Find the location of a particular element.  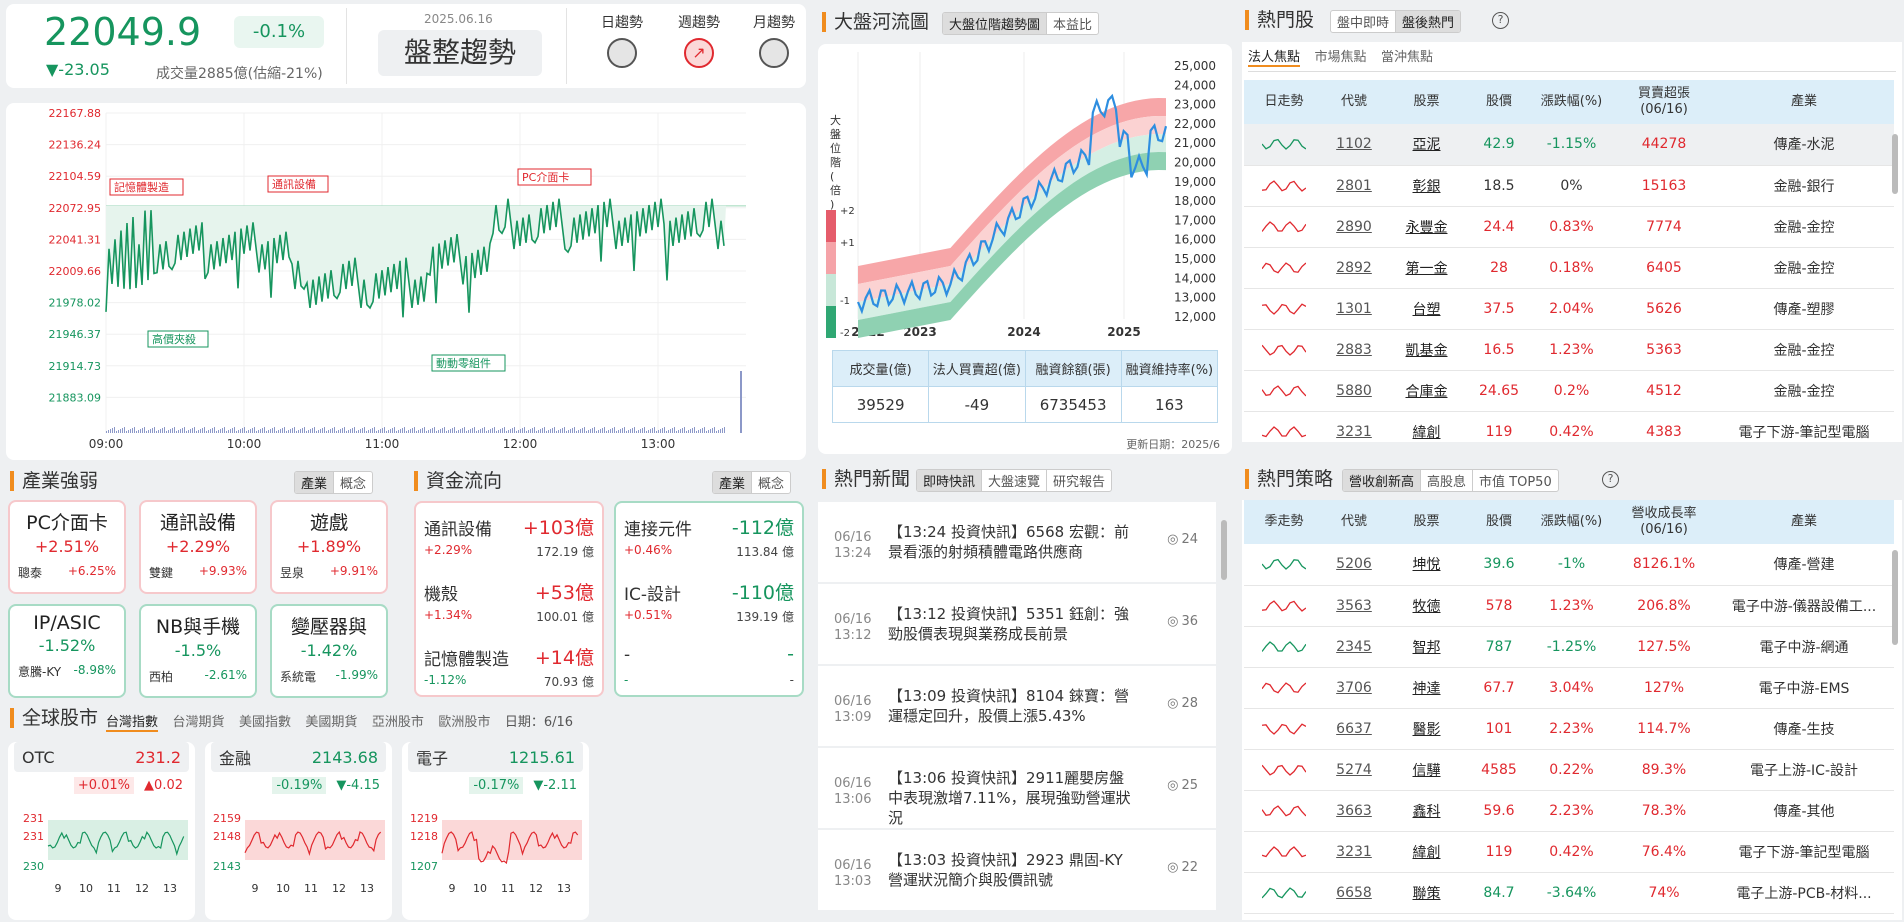

table-row: 1102 亞泥 42.9 -1.15% 44278 傳產-水泥 is located at coordinates (1569, 145).